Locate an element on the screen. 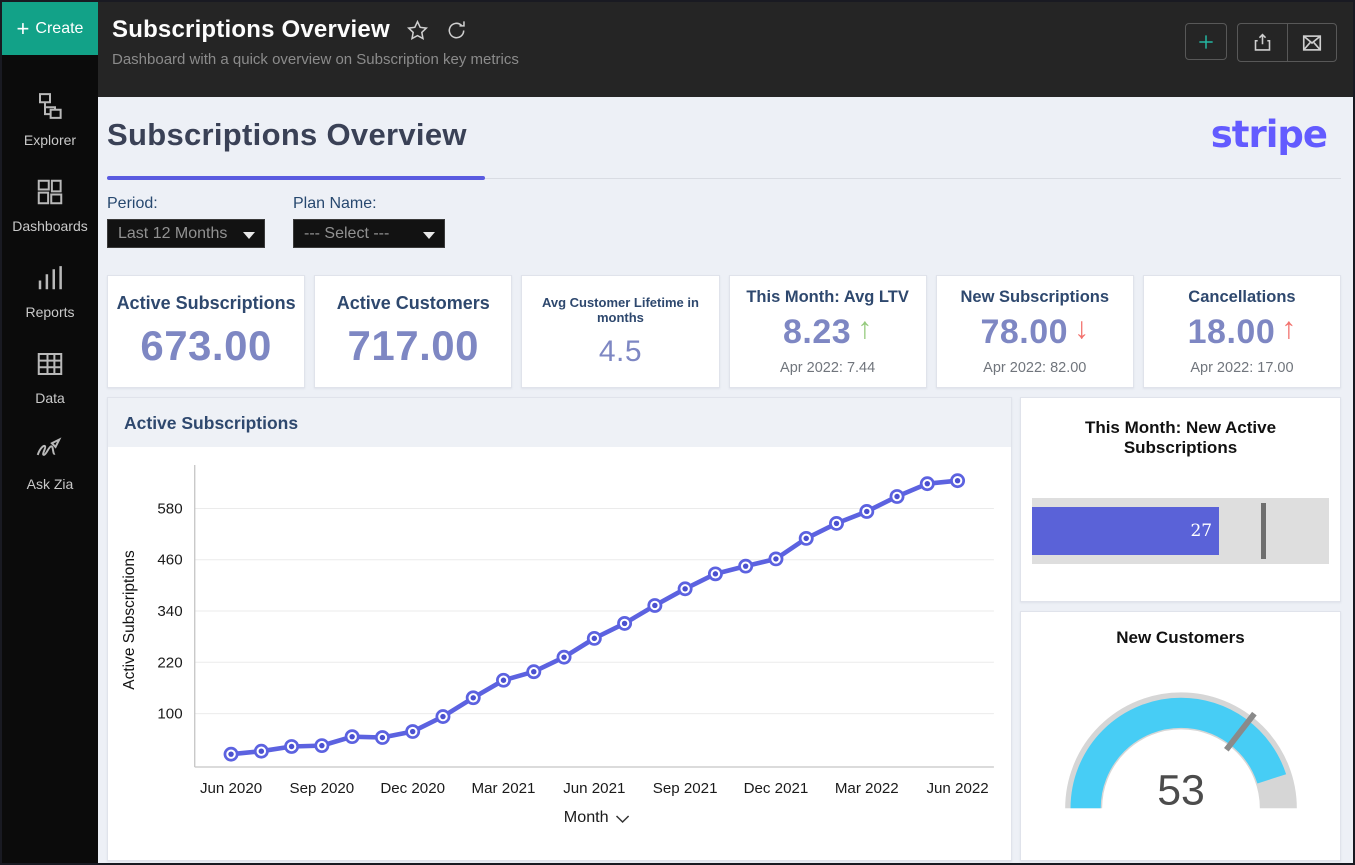 The height and width of the screenshot is (865, 1355). sidebar-item-label: Reports is located at coordinates (50, 312).